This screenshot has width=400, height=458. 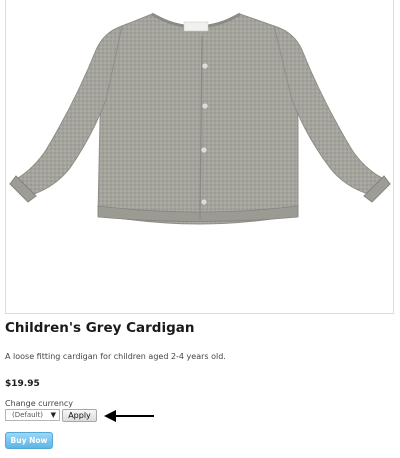 I want to click on left-arrow-icon, so click(x=129, y=416).